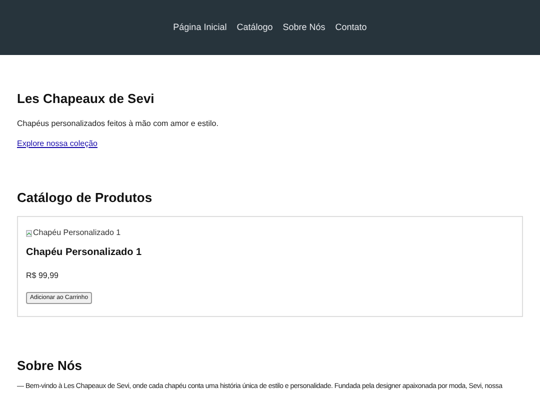  I want to click on nav-link: Página Inicial, so click(200, 27).